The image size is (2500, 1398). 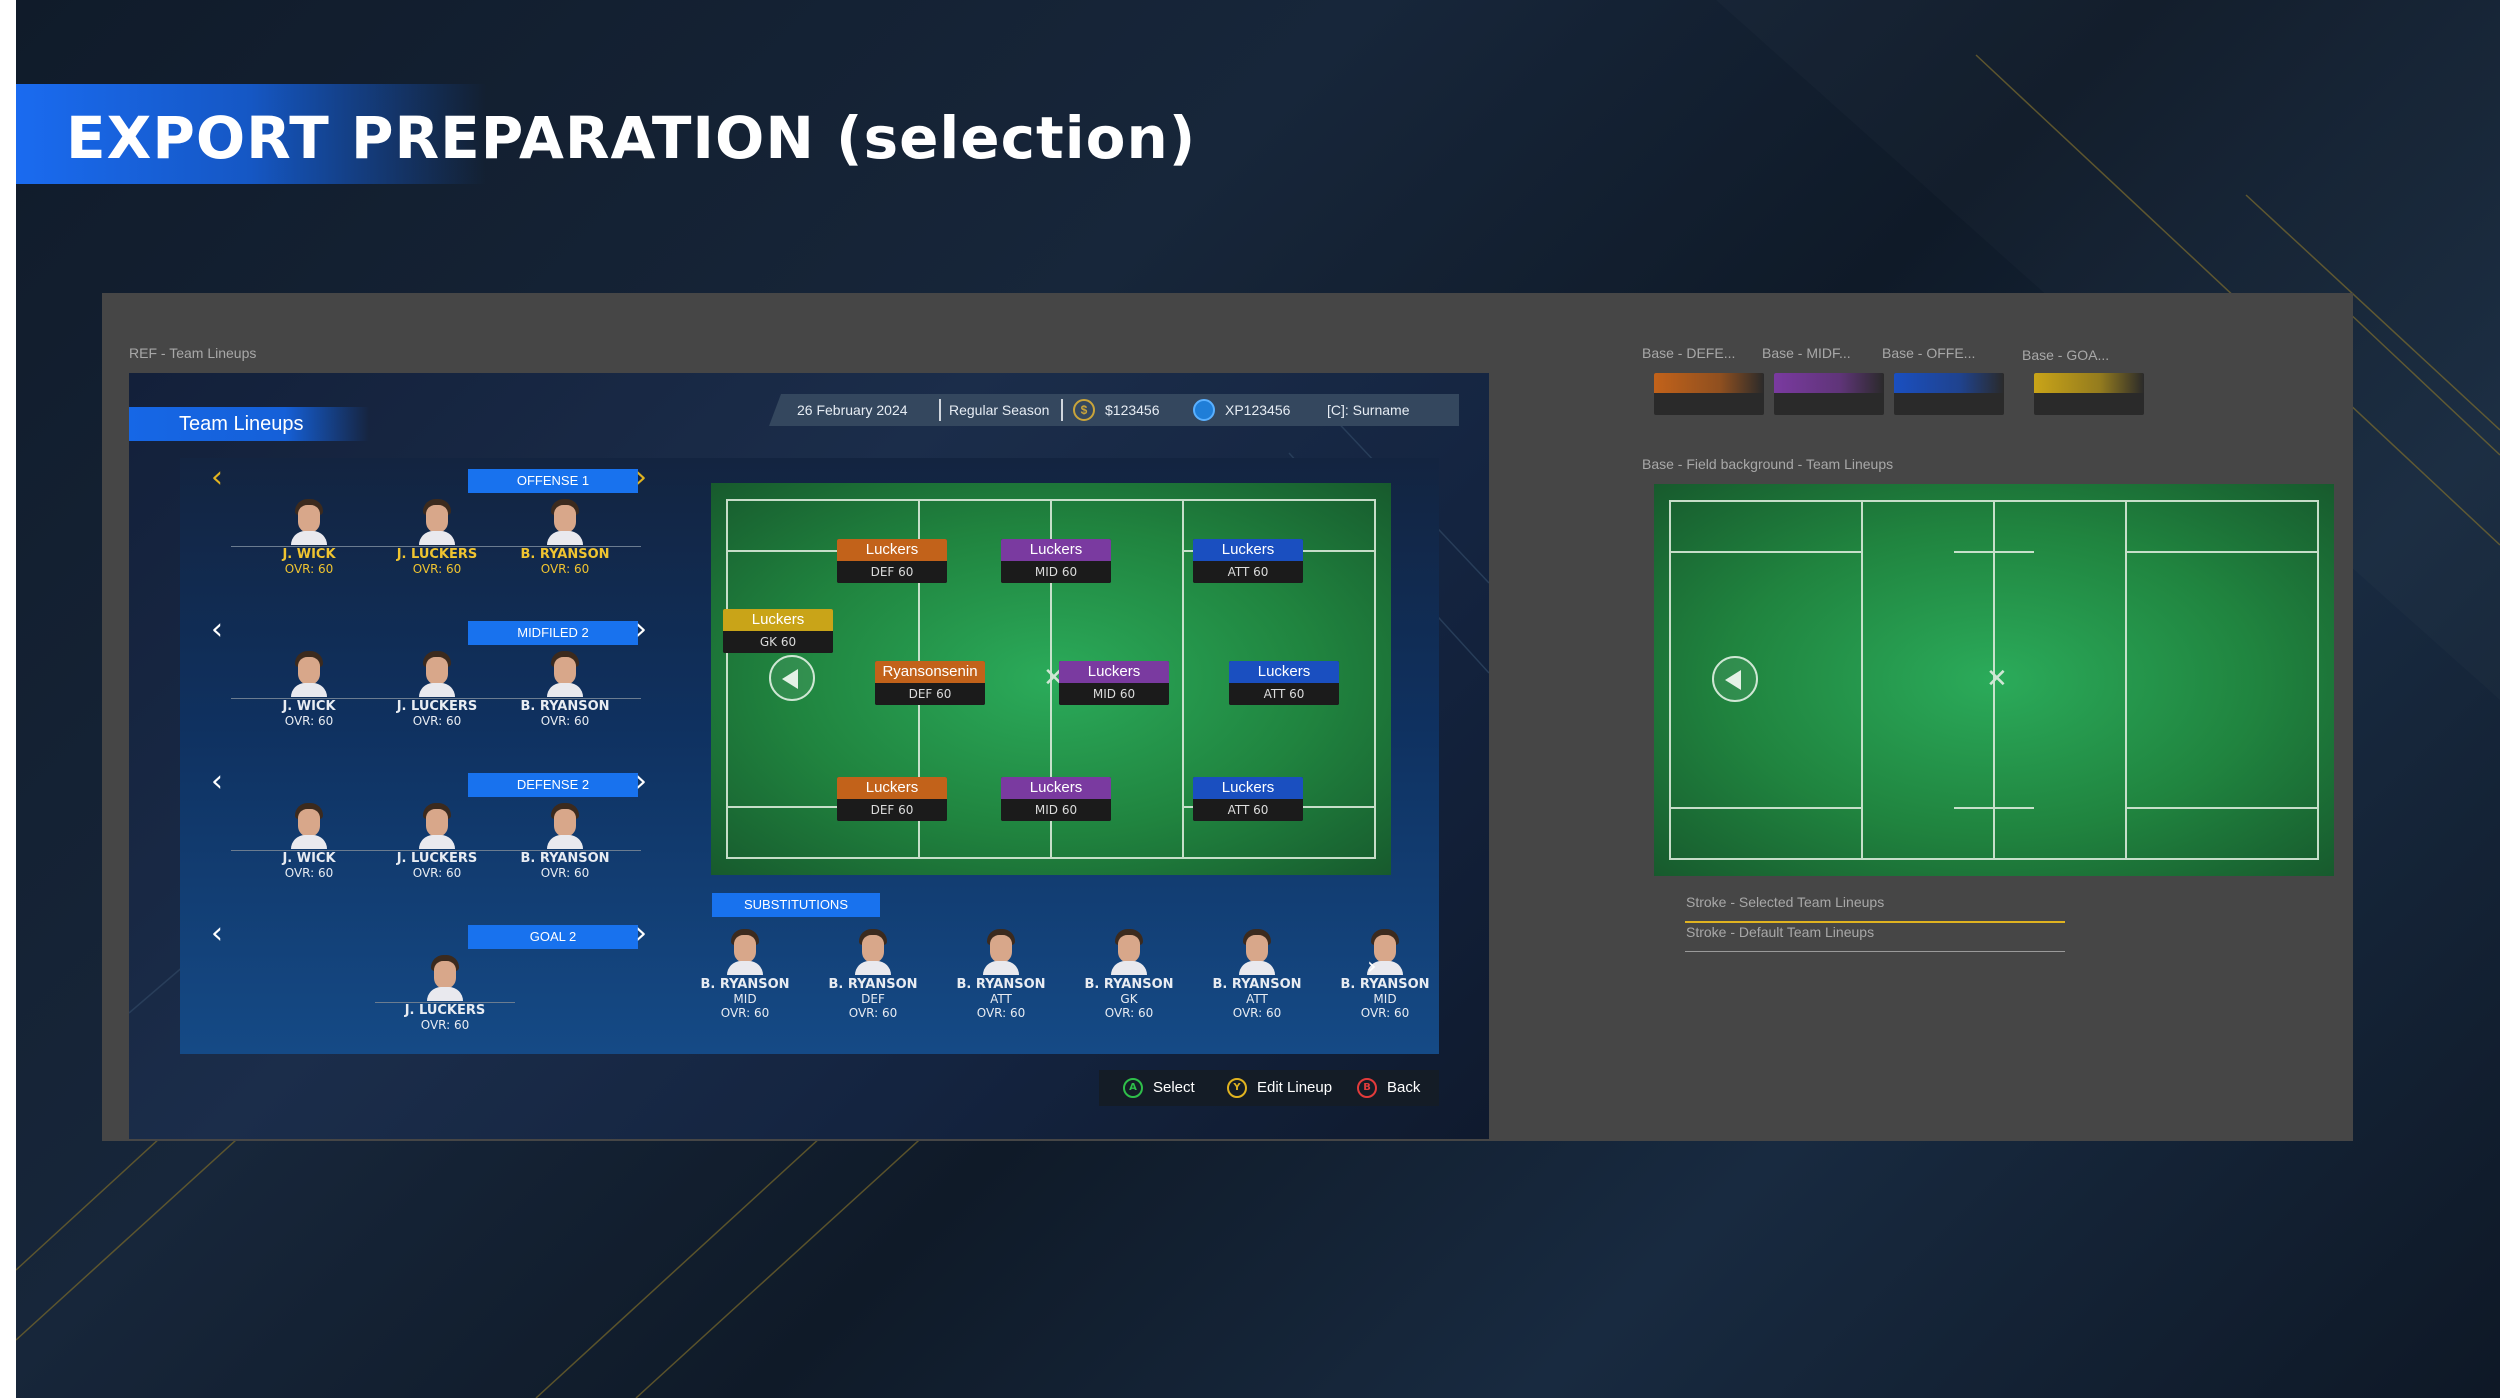 I want to click on substitute-card: B. RYANSON DEF OVR: 60, so click(x=873, y=974).